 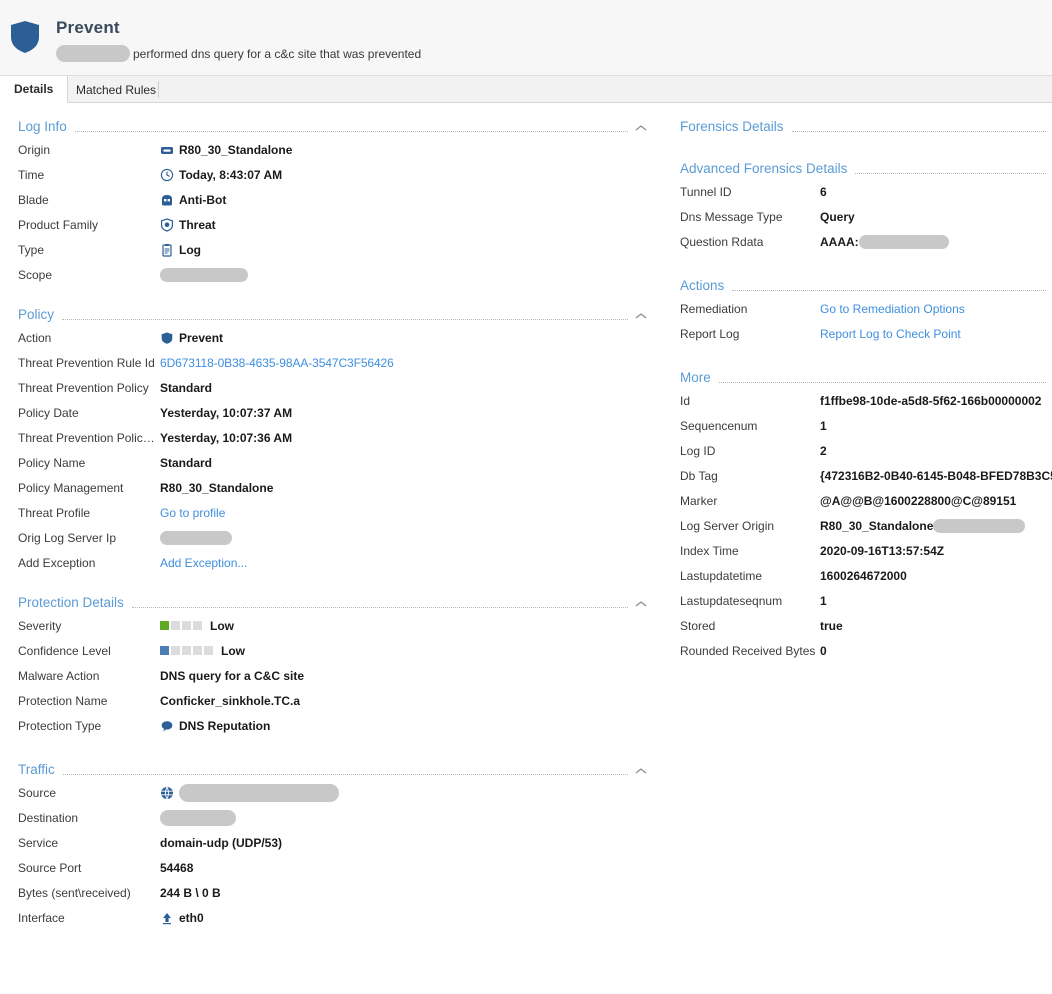 I want to click on row-label: Question Rdata, so click(x=722, y=241).